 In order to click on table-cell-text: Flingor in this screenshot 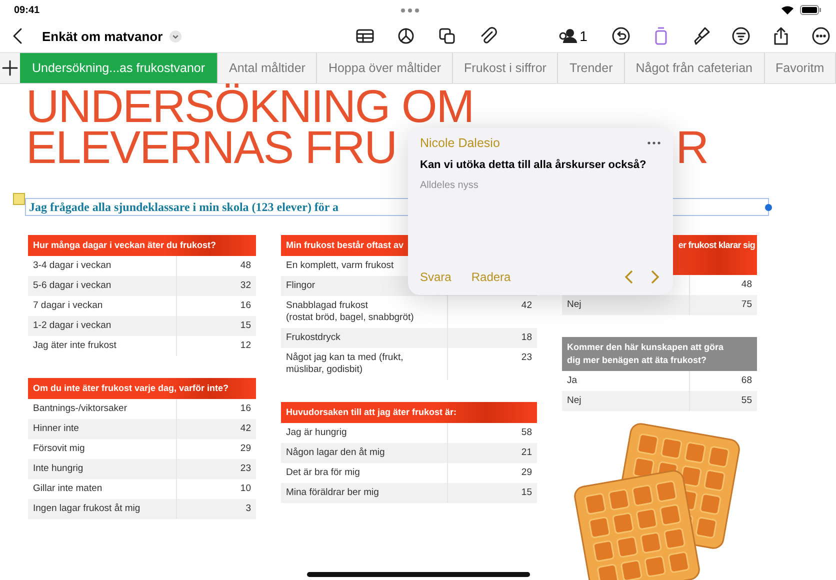, I will do `click(301, 285)`.